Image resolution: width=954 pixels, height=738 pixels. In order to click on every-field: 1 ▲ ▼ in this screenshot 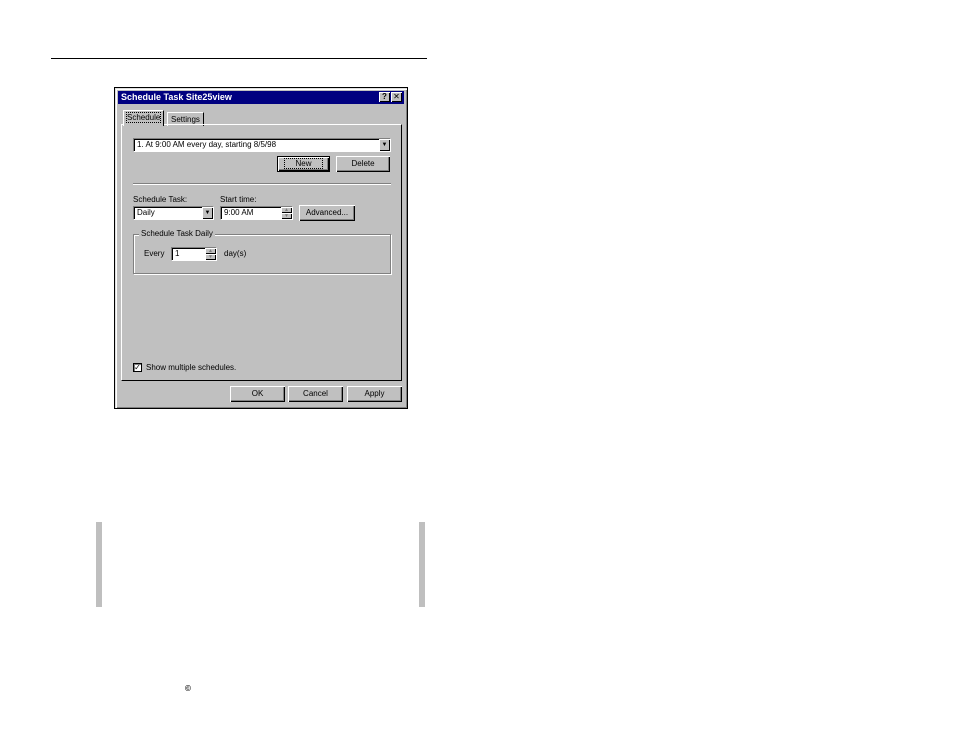, I will do `click(194, 254)`.